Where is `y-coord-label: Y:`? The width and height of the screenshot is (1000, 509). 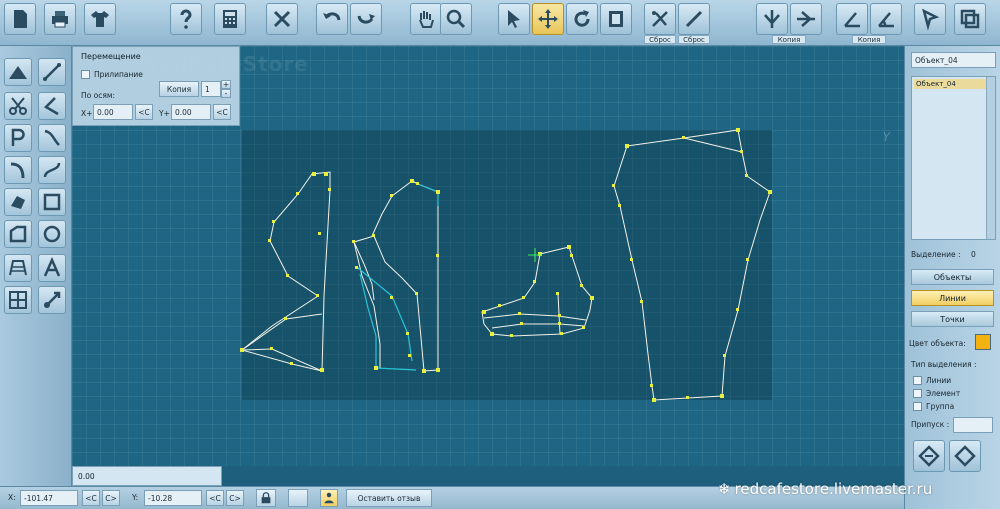 y-coord-label: Y: is located at coordinates (135, 497).